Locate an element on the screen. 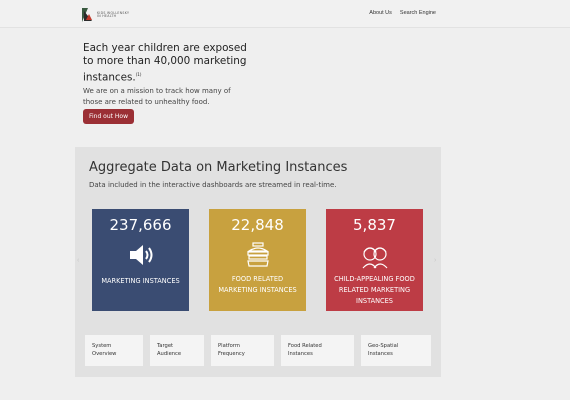  tab-line1: System is located at coordinates (102, 346).